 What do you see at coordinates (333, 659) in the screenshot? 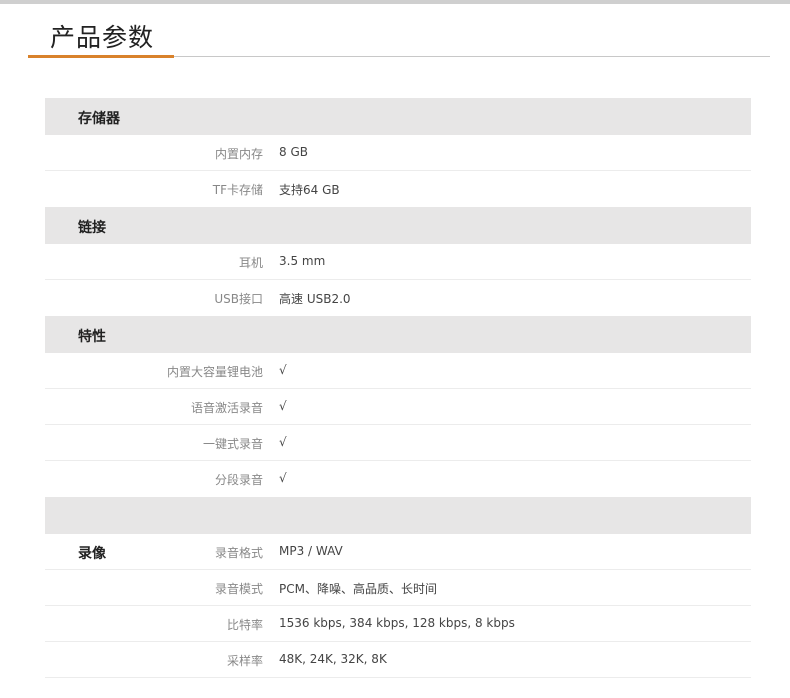
I see `spec-value: 48K, 24K, 32K, 8K` at bounding box center [333, 659].